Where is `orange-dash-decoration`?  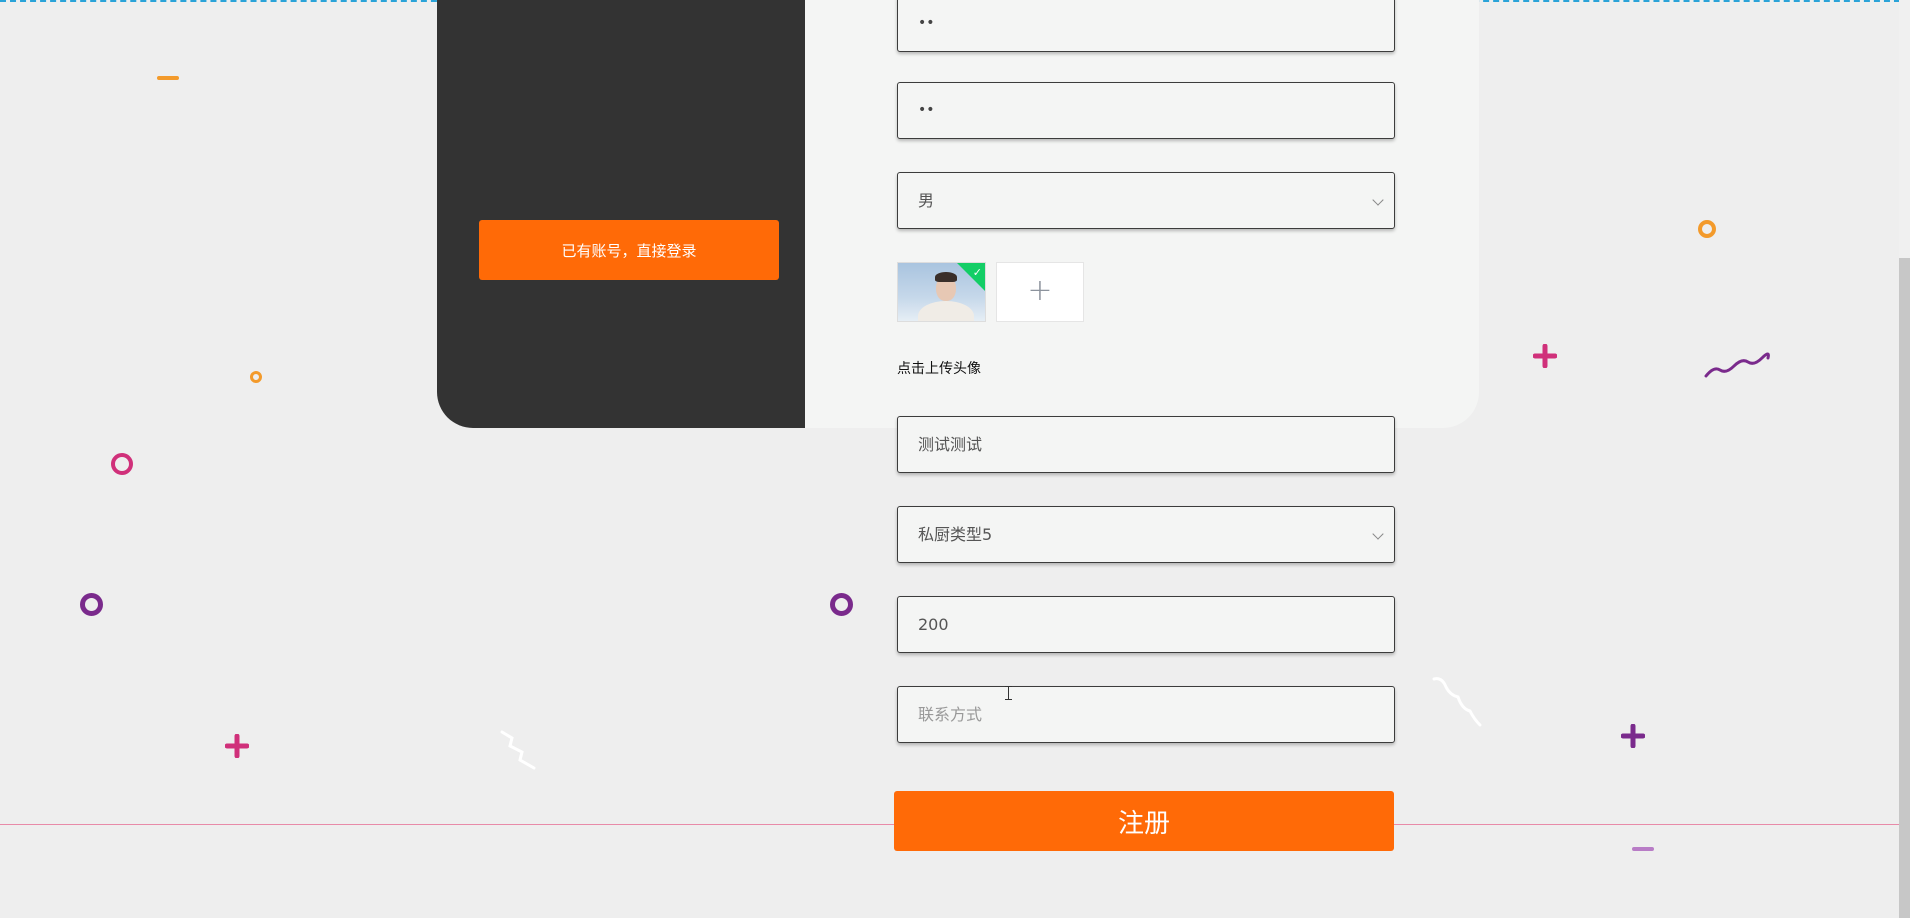 orange-dash-decoration is located at coordinates (168, 78).